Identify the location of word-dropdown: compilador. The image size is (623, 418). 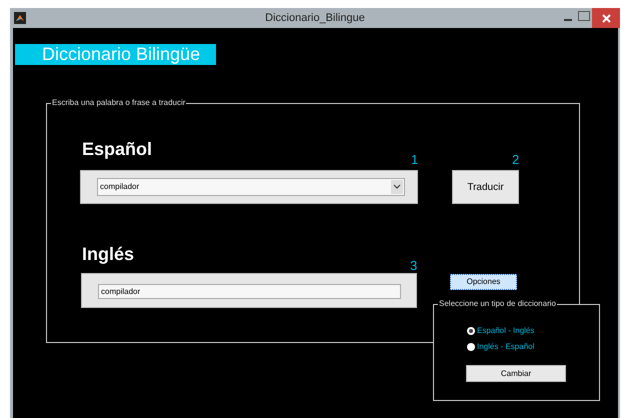
(251, 187).